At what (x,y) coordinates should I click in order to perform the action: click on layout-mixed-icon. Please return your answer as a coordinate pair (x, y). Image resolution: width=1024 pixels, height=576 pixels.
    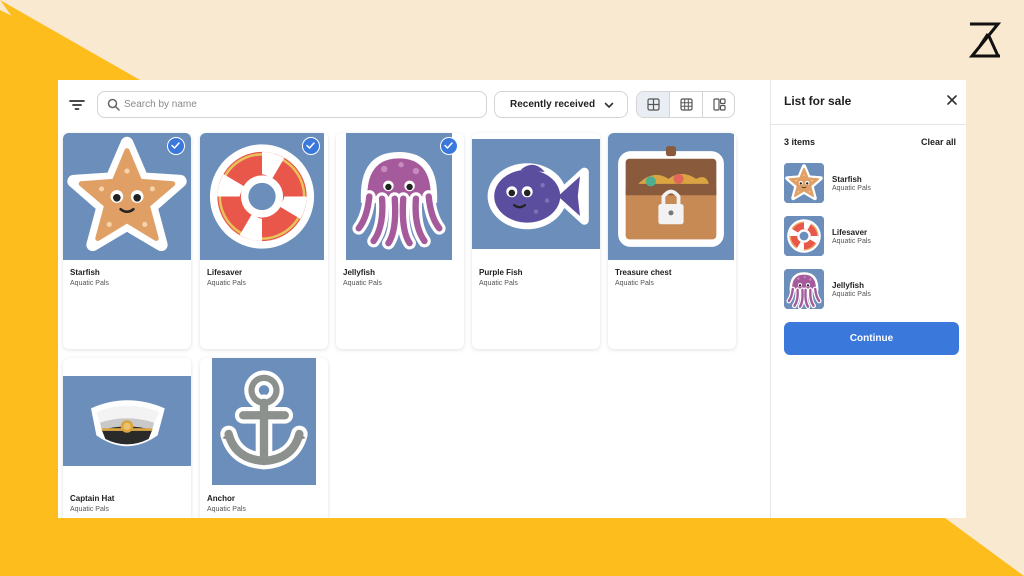
    Looking at the image, I should click on (719, 104).